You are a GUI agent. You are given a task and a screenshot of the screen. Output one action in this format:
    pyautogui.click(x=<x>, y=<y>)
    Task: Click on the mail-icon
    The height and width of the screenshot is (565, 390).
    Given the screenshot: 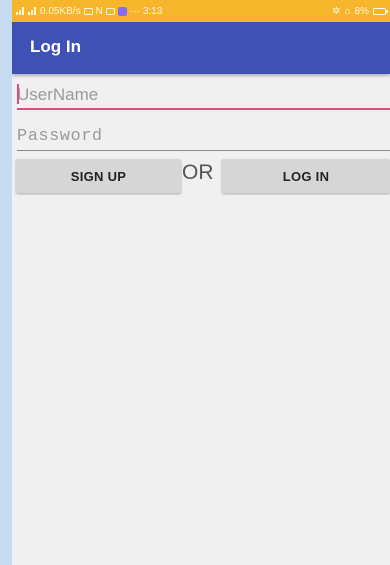 What is the action you would take?
    pyautogui.click(x=88, y=11)
    